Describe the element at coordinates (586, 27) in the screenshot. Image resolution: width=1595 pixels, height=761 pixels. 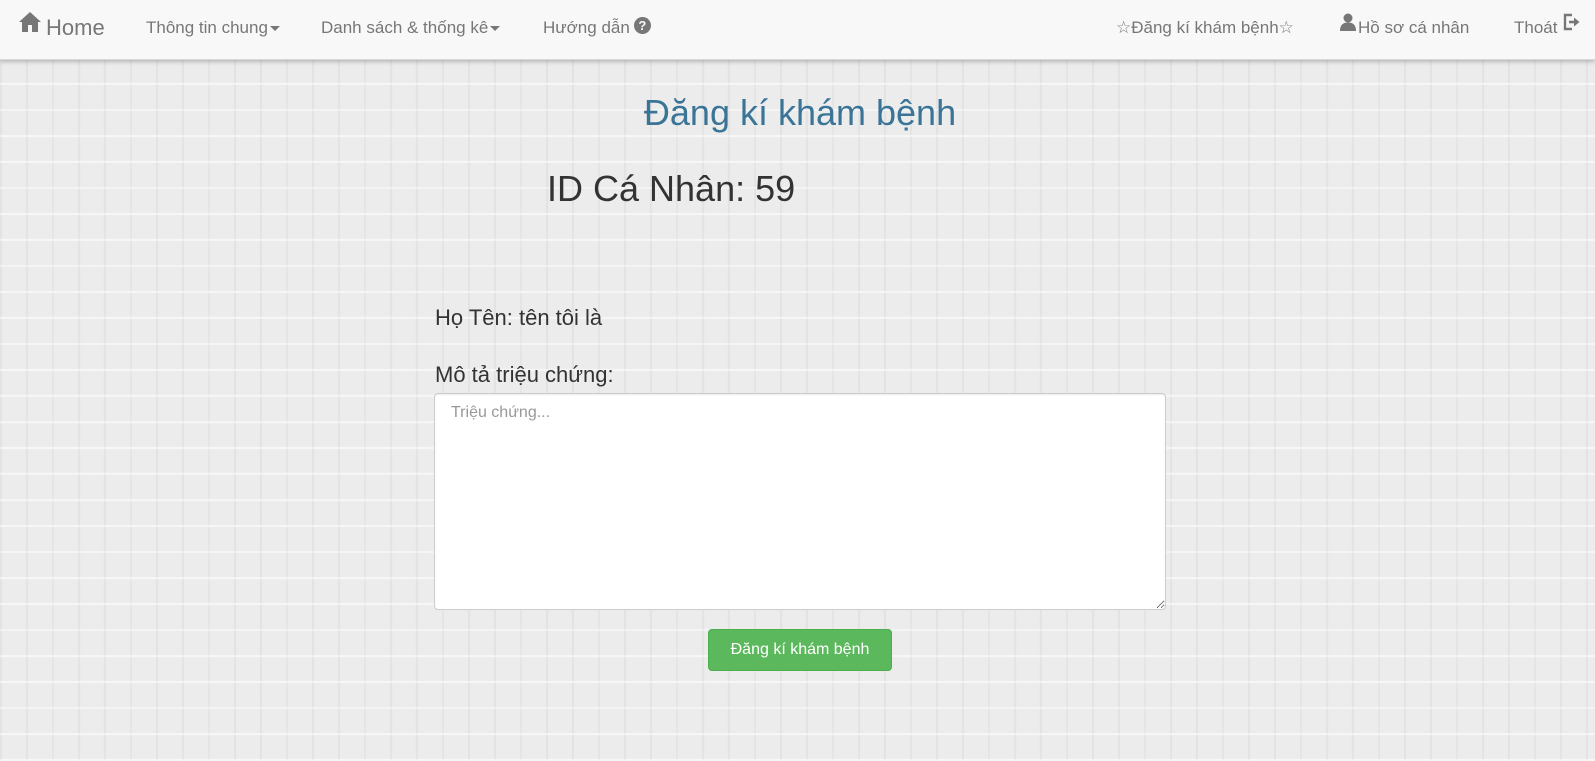
I see `nav-guide-label: Hướng dẫn` at that location.